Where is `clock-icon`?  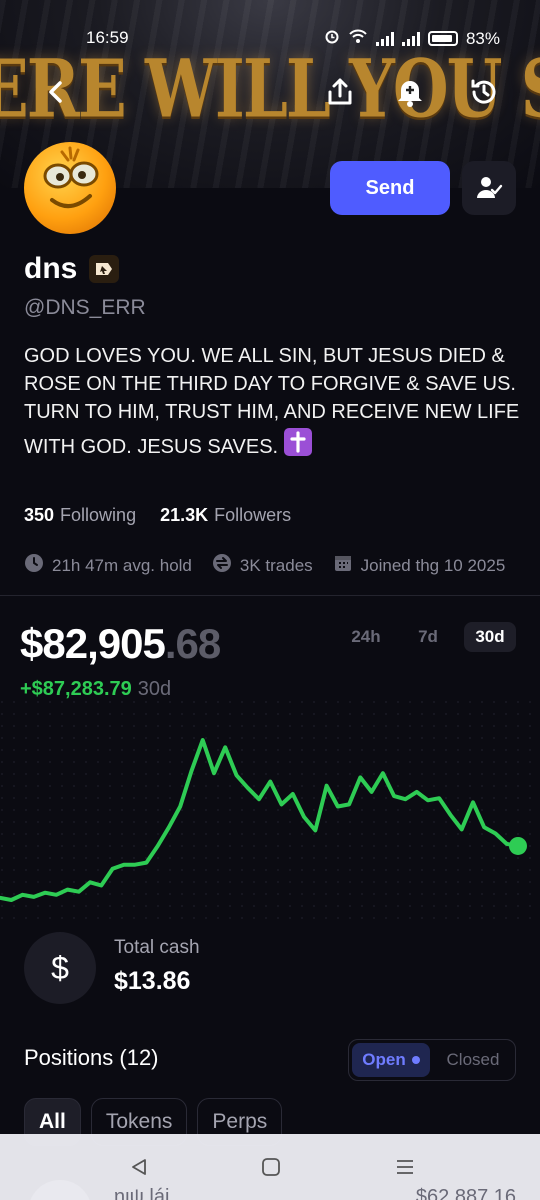
clock-icon is located at coordinates (34, 565).